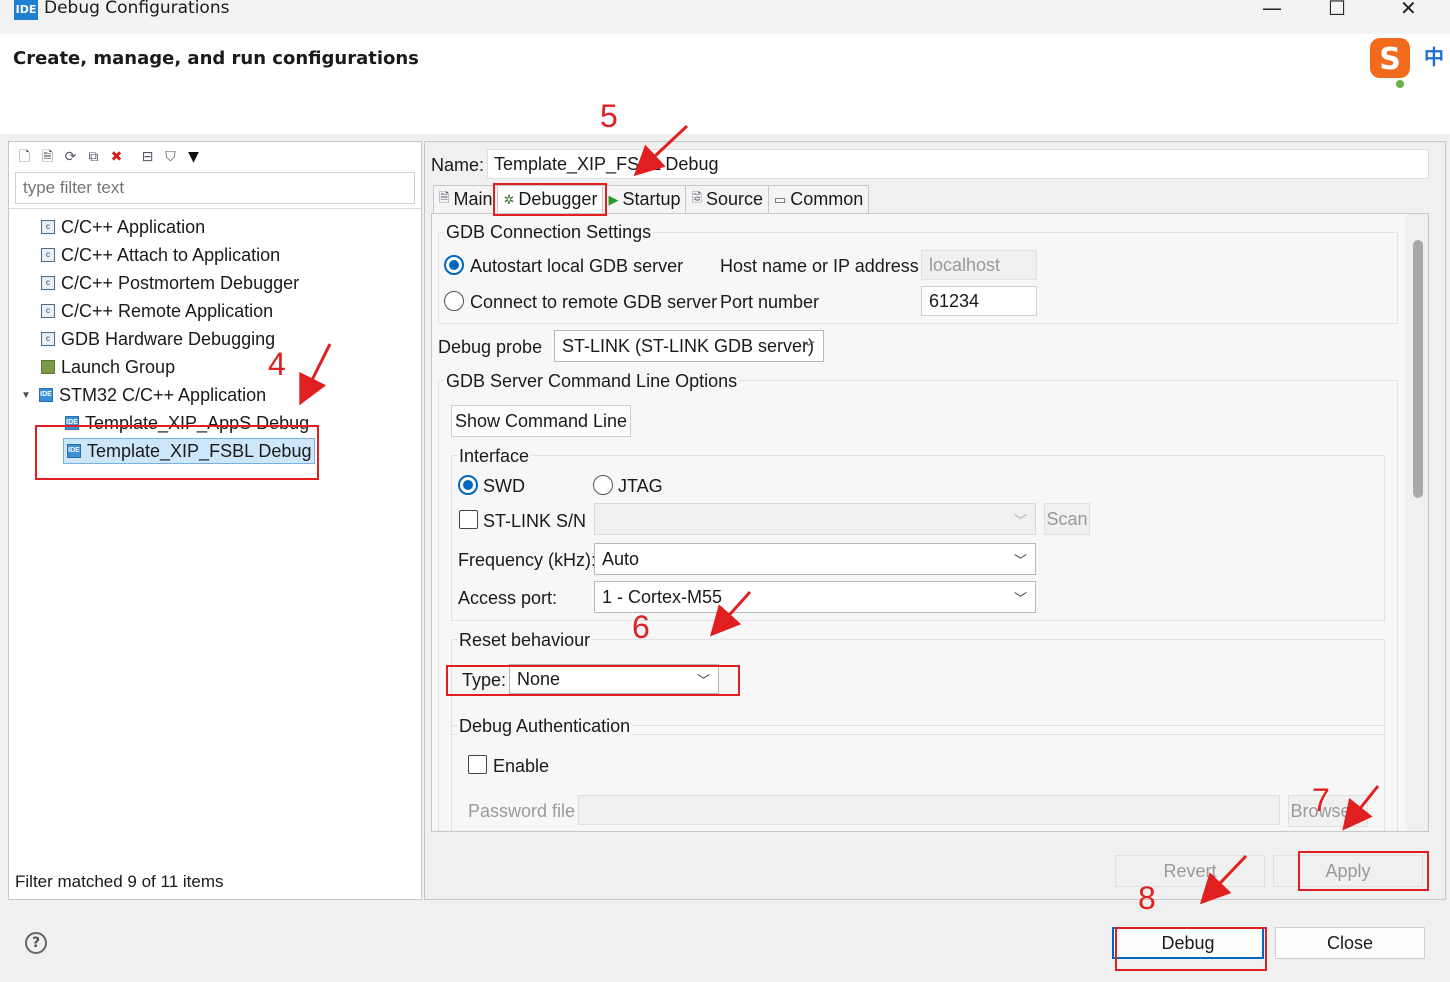 The height and width of the screenshot is (982, 1450). I want to click on tab-source: 🗟 Source, so click(727, 199).